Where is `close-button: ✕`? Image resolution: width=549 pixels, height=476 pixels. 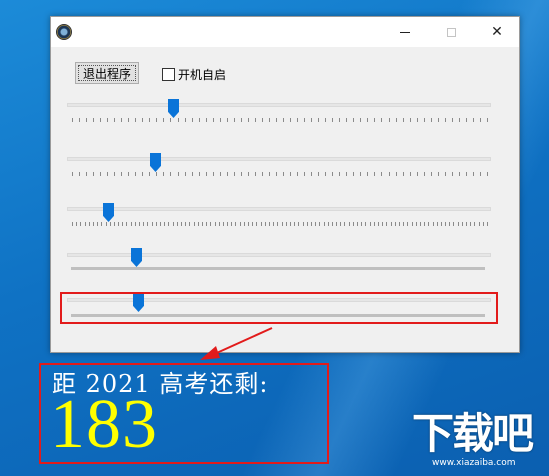
close-button: ✕ is located at coordinates (497, 32).